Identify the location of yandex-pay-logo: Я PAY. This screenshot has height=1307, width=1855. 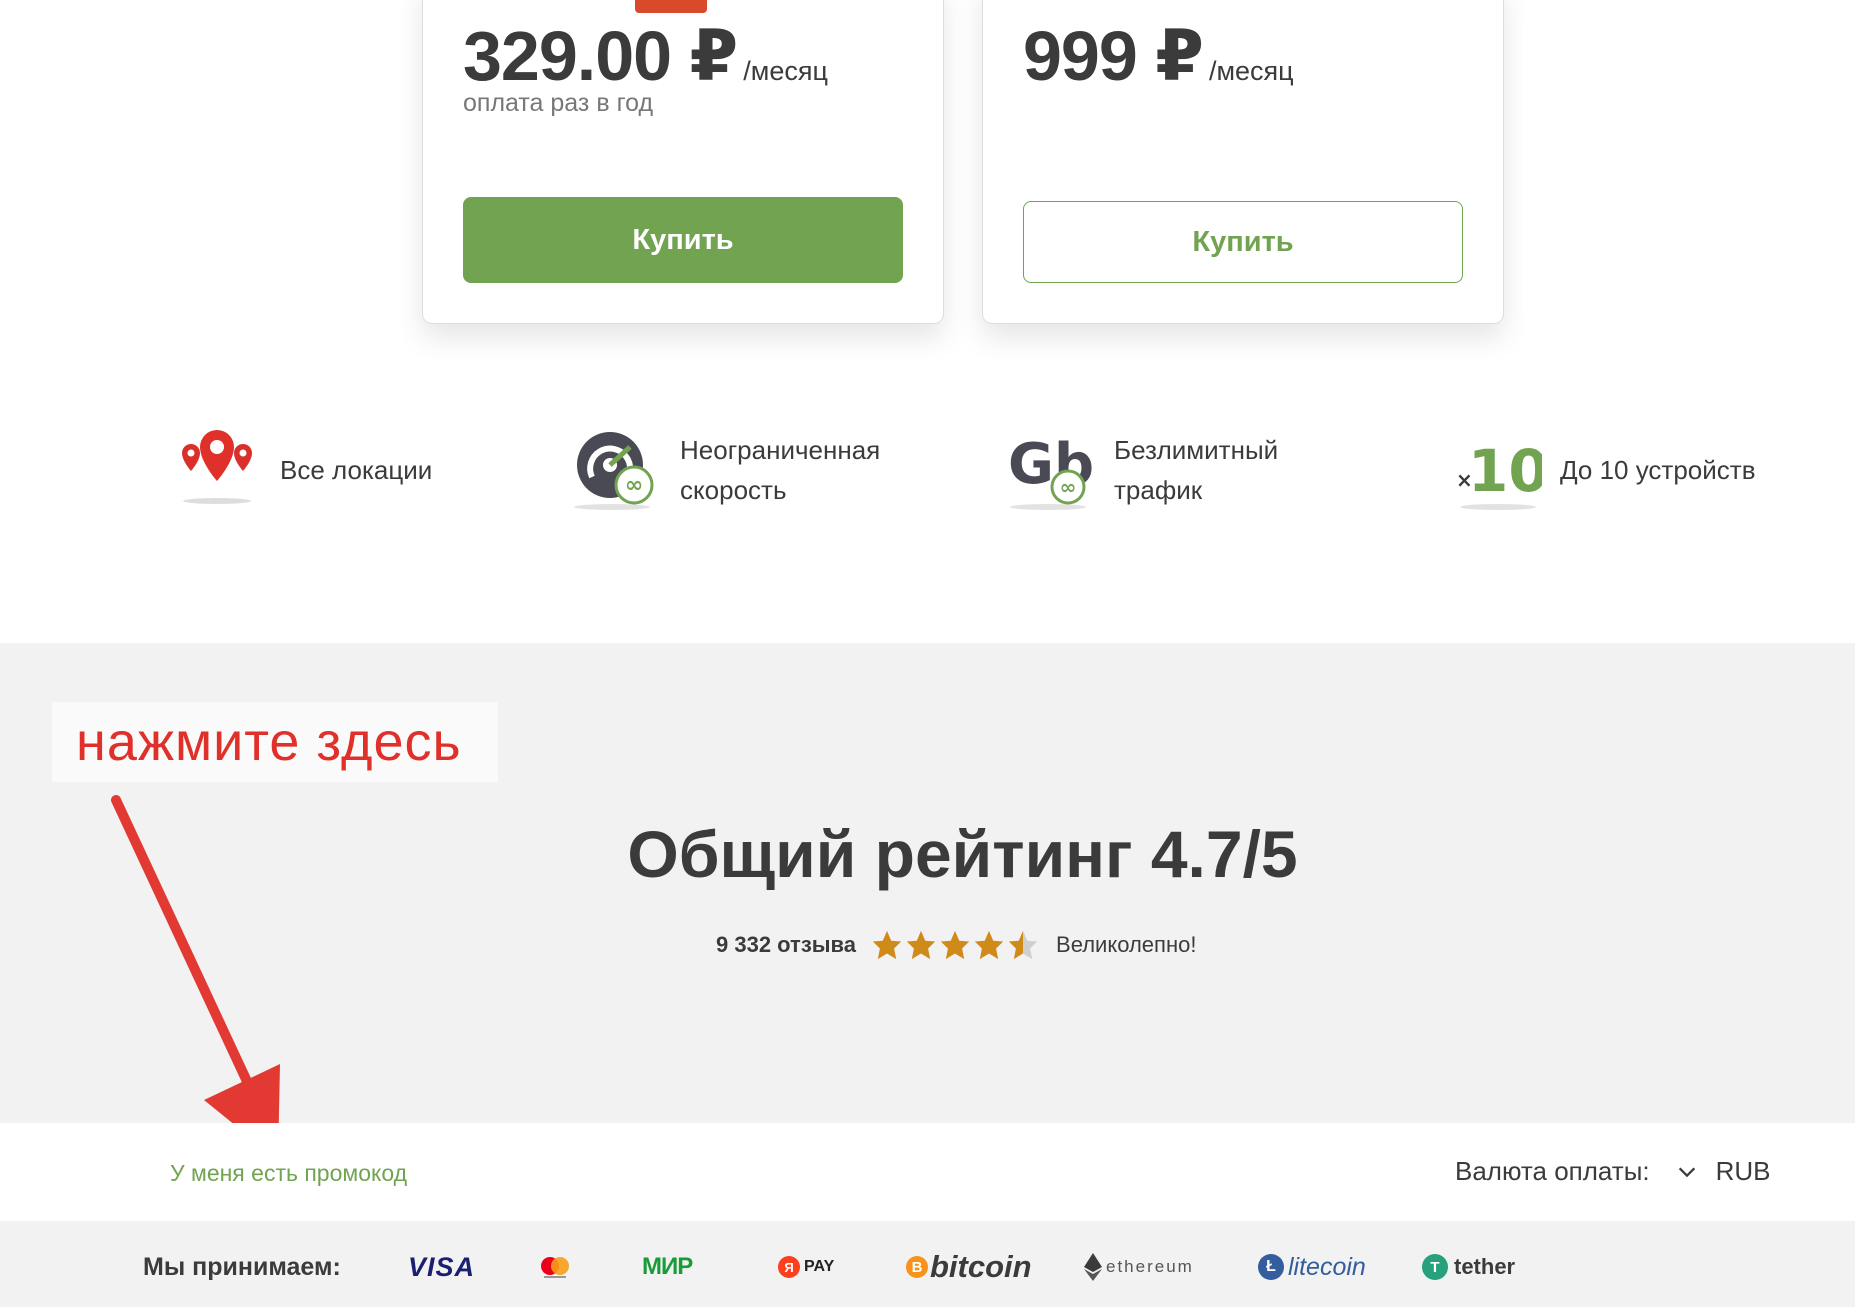
(806, 1267).